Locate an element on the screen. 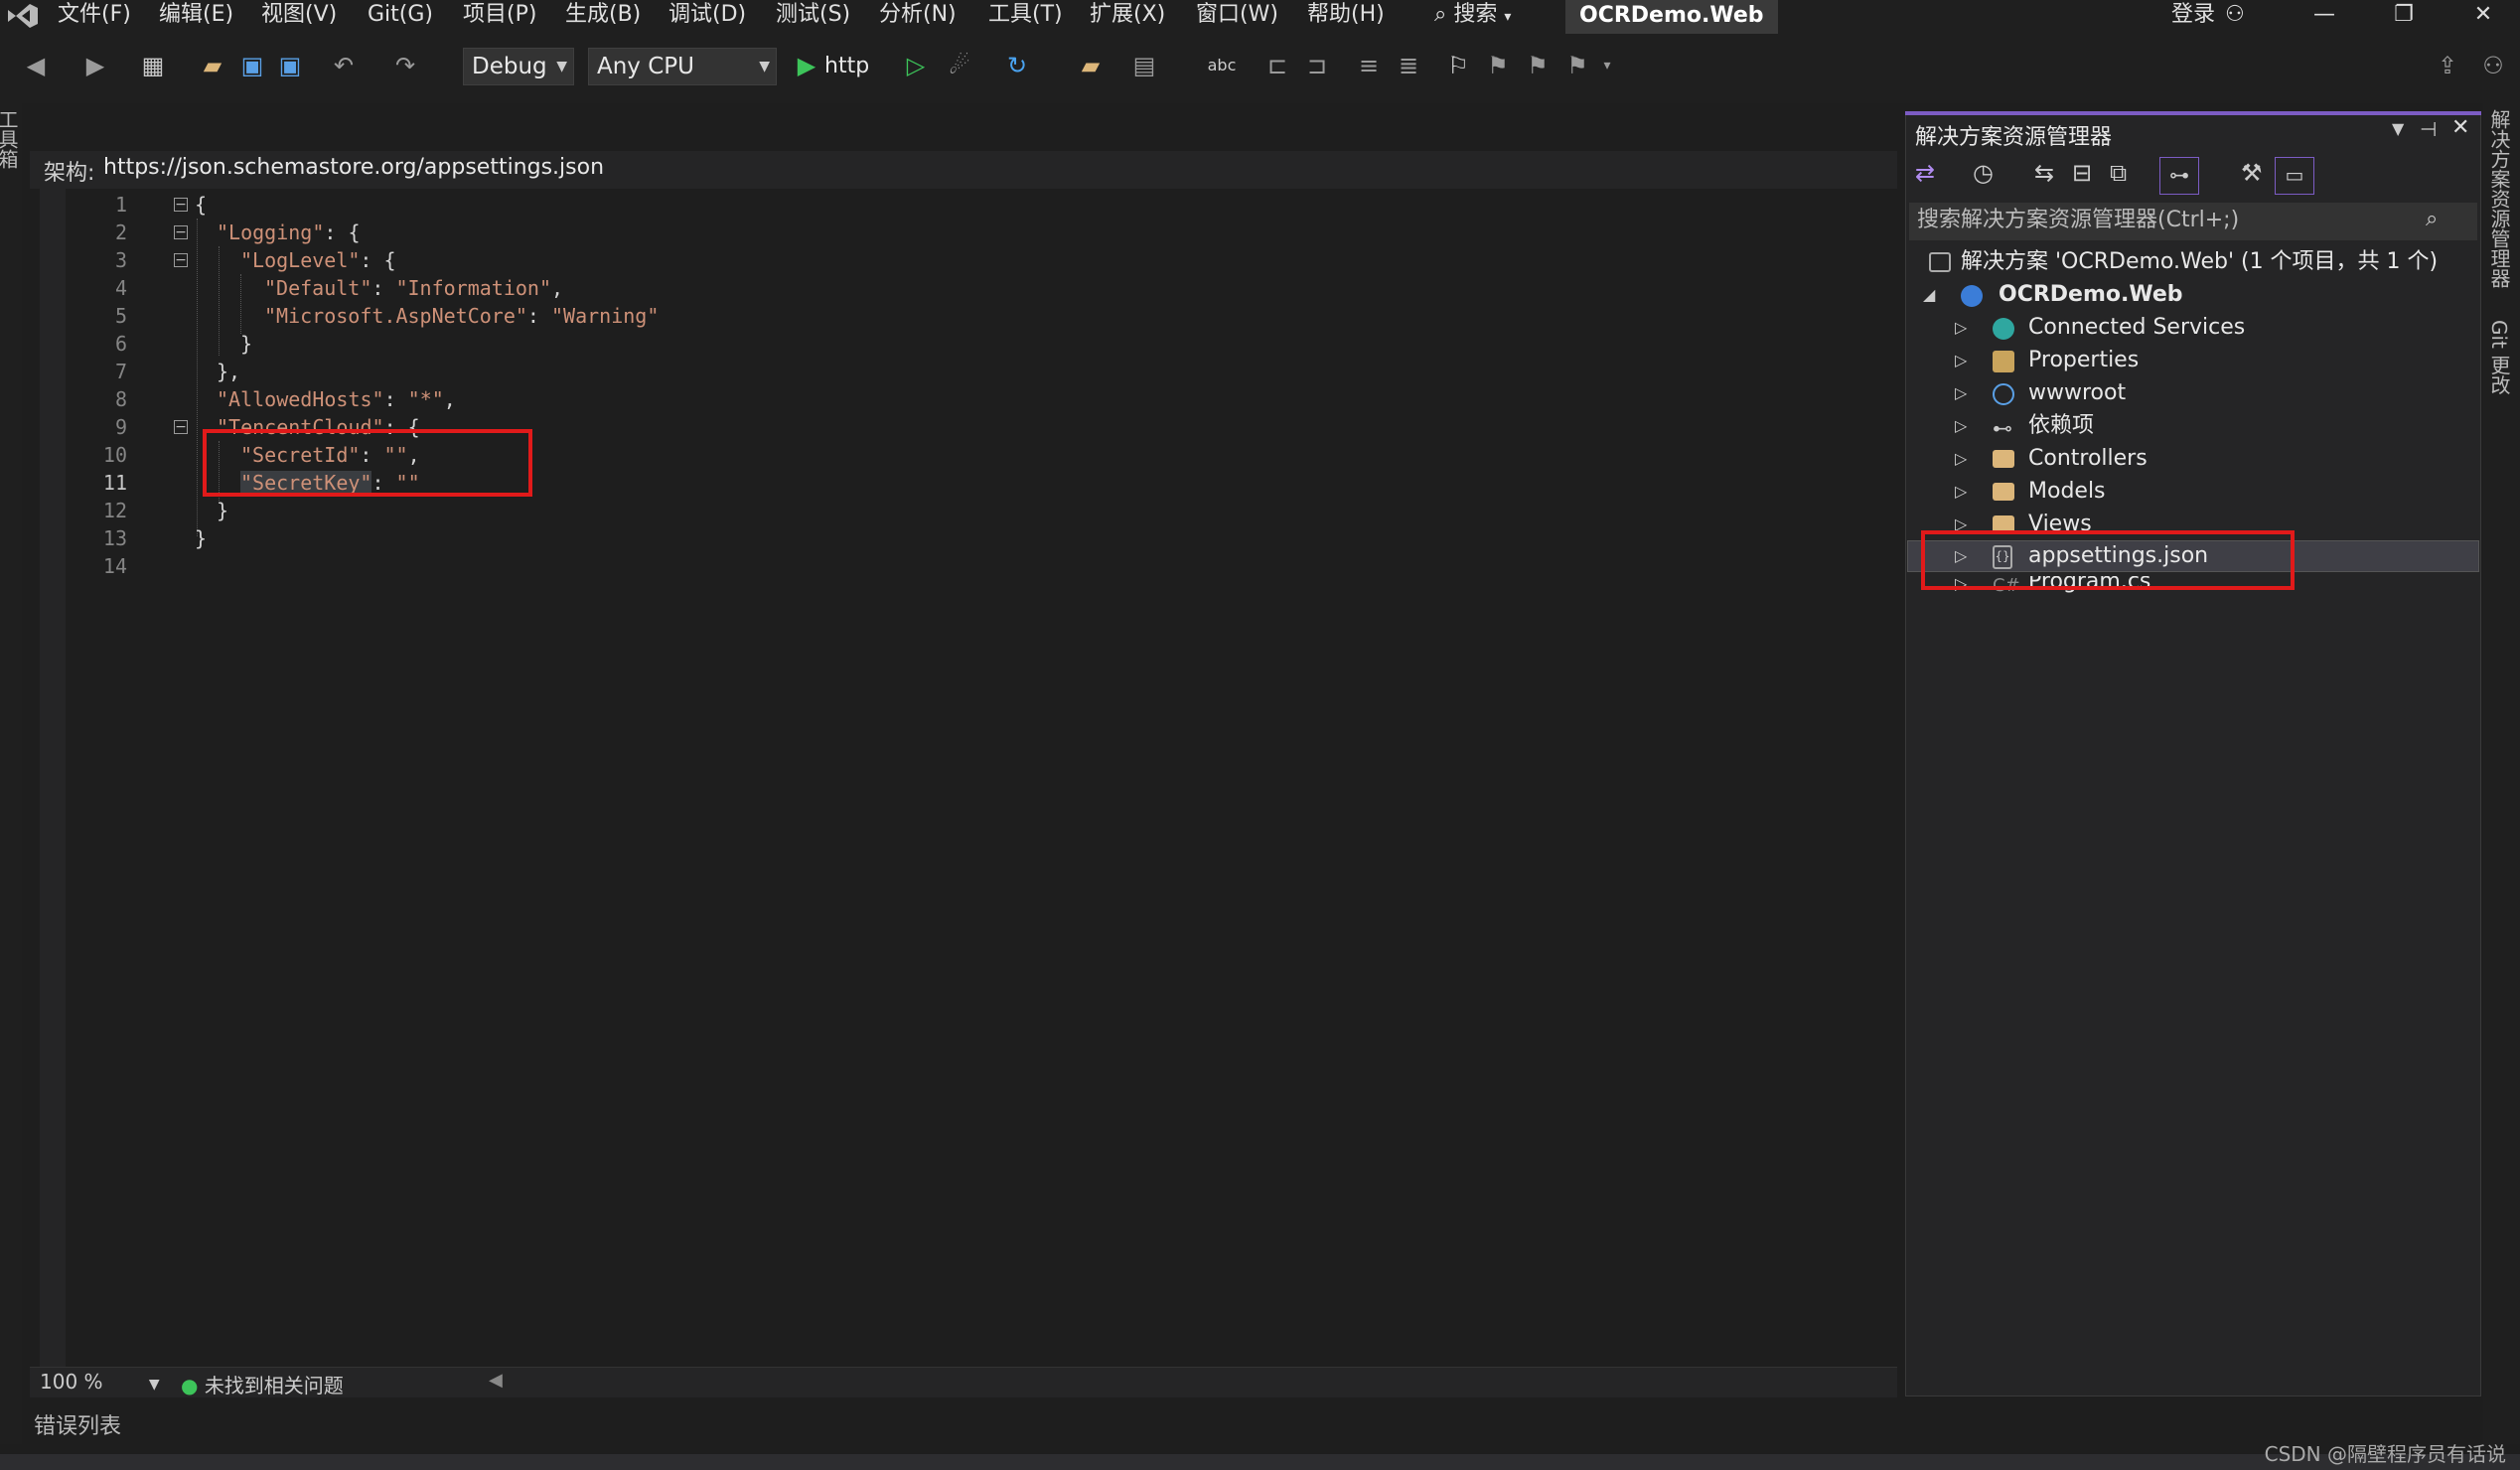 The height and width of the screenshot is (1470, 2520). tree-item-connected-services: ▷ Connected Services is located at coordinates (2100, 328).